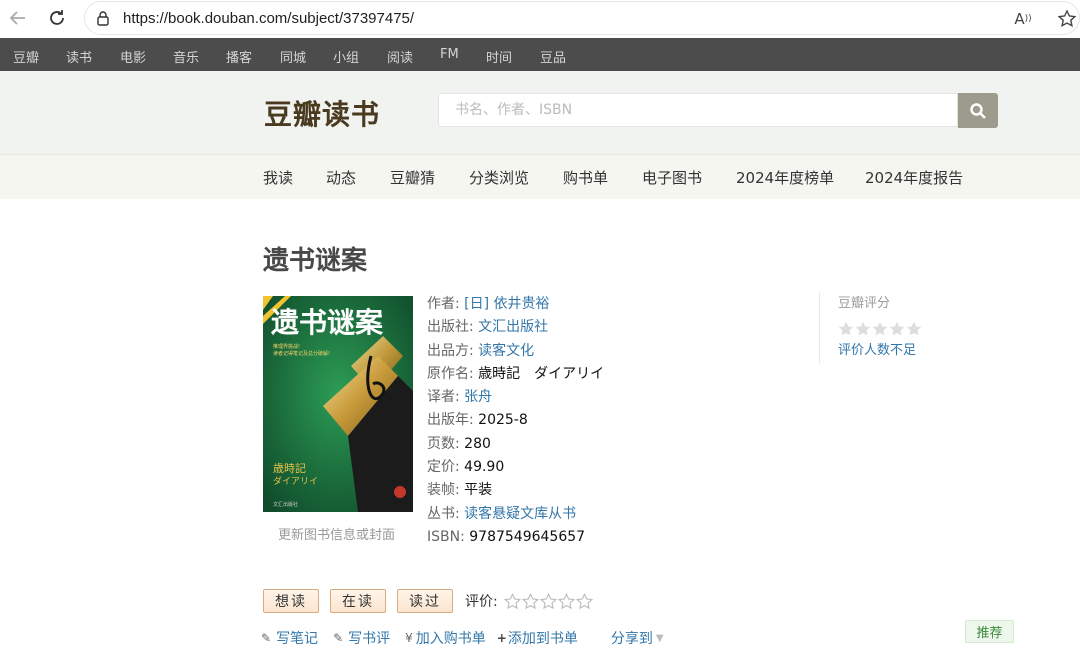 Image resolution: width=1080 pixels, height=659 pixels. I want to click on info-series: 丛书: 读客悬疑文库从书, so click(502, 513).